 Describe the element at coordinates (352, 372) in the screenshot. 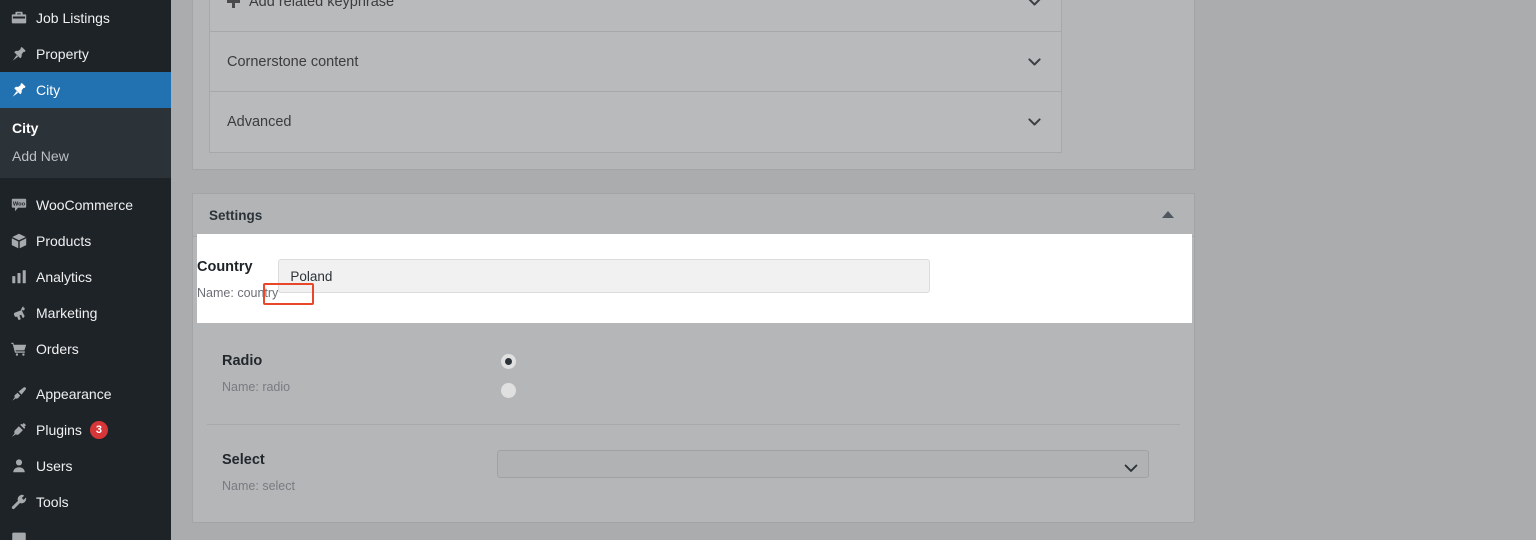

I see `field-labels: Radio Name: radio` at that location.